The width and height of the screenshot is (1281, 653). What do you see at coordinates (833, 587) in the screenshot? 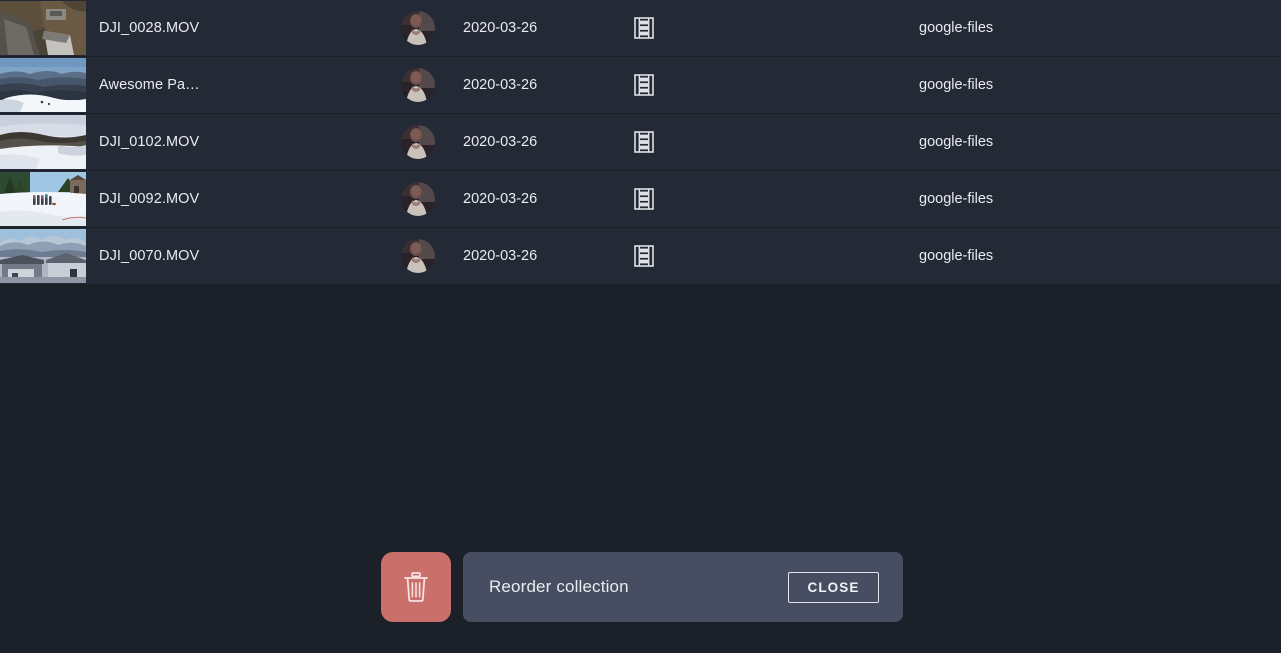
I see `close-button: CLOSE` at bounding box center [833, 587].